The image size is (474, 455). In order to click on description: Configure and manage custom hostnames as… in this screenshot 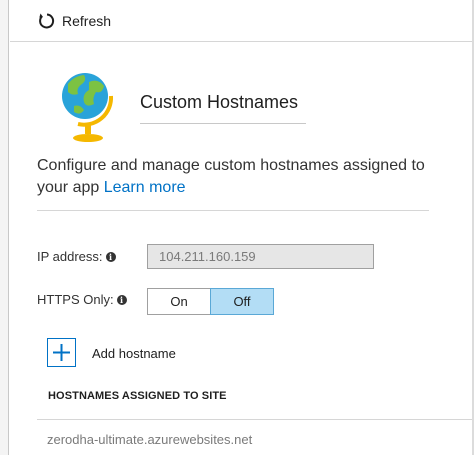, I will do `click(237, 177)`.